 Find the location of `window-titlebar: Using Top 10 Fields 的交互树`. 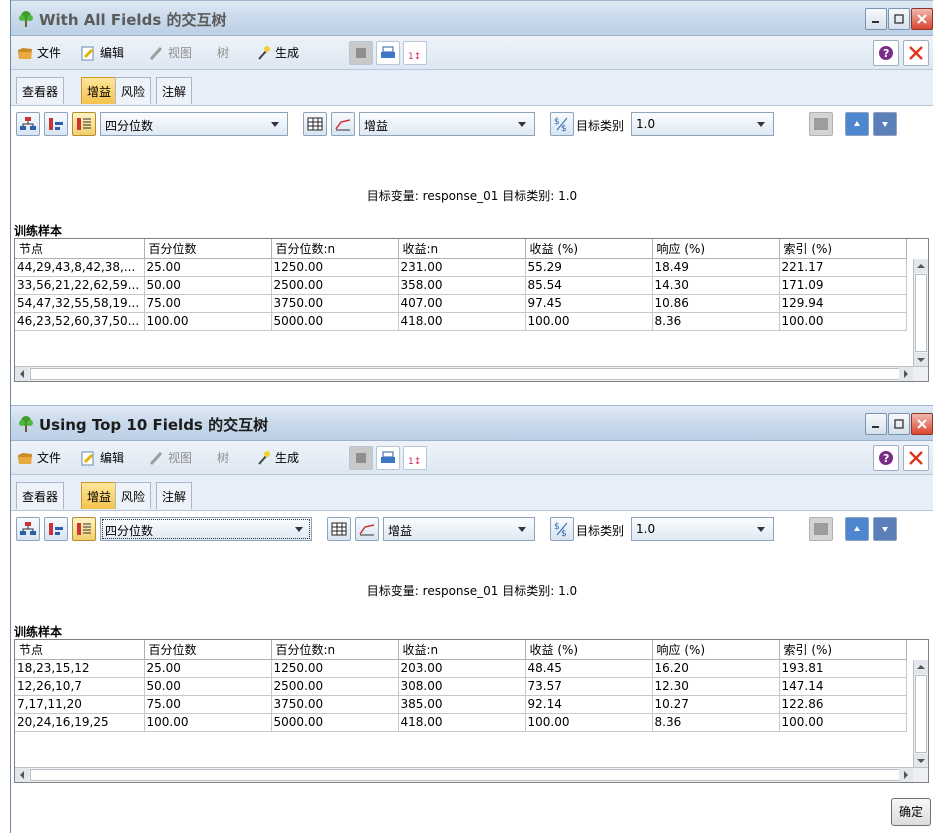

window-titlebar: Using Top 10 Fields 的交互树 is located at coordinates (472, 423).